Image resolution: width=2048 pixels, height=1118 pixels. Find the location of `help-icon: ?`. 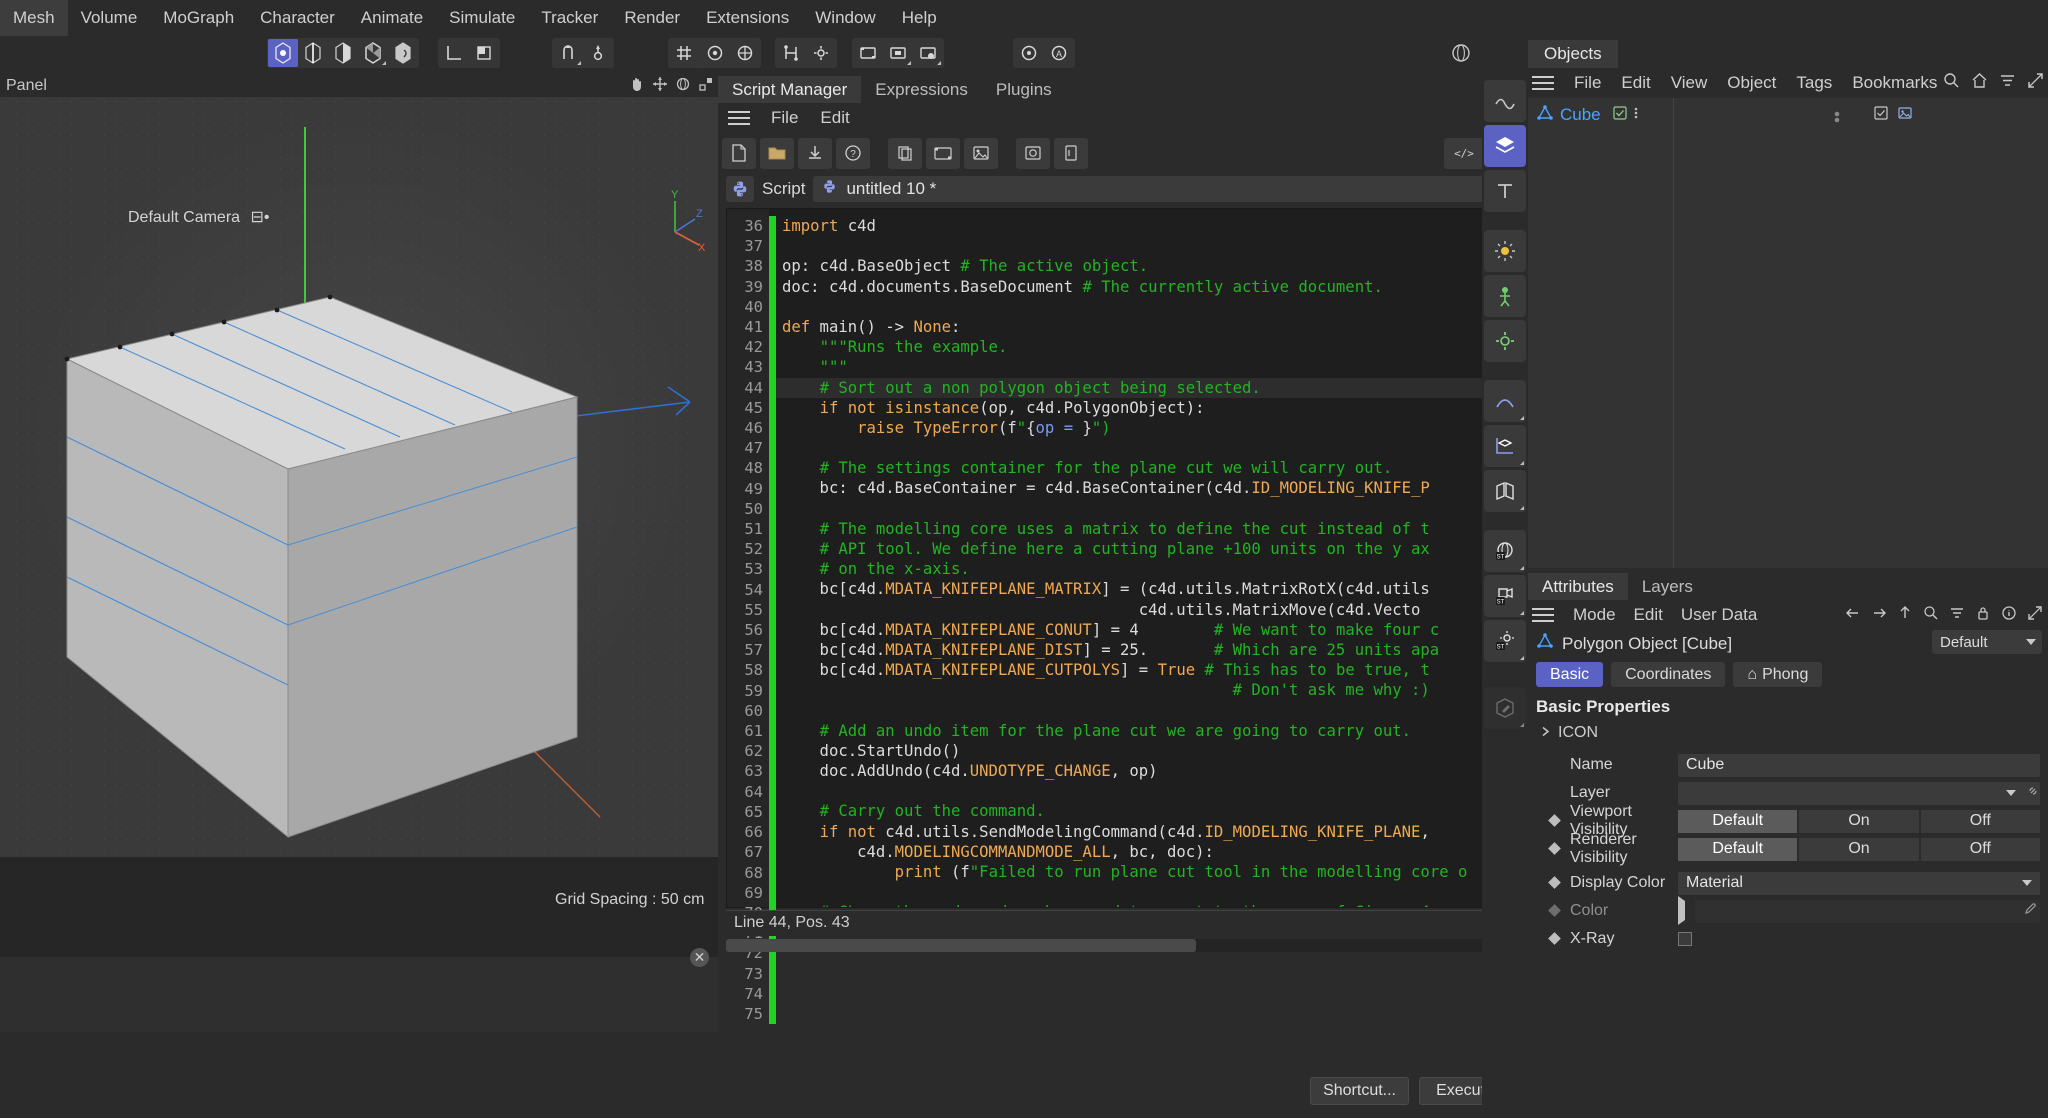

help-icon: ? is located at coordinates (853, 153).